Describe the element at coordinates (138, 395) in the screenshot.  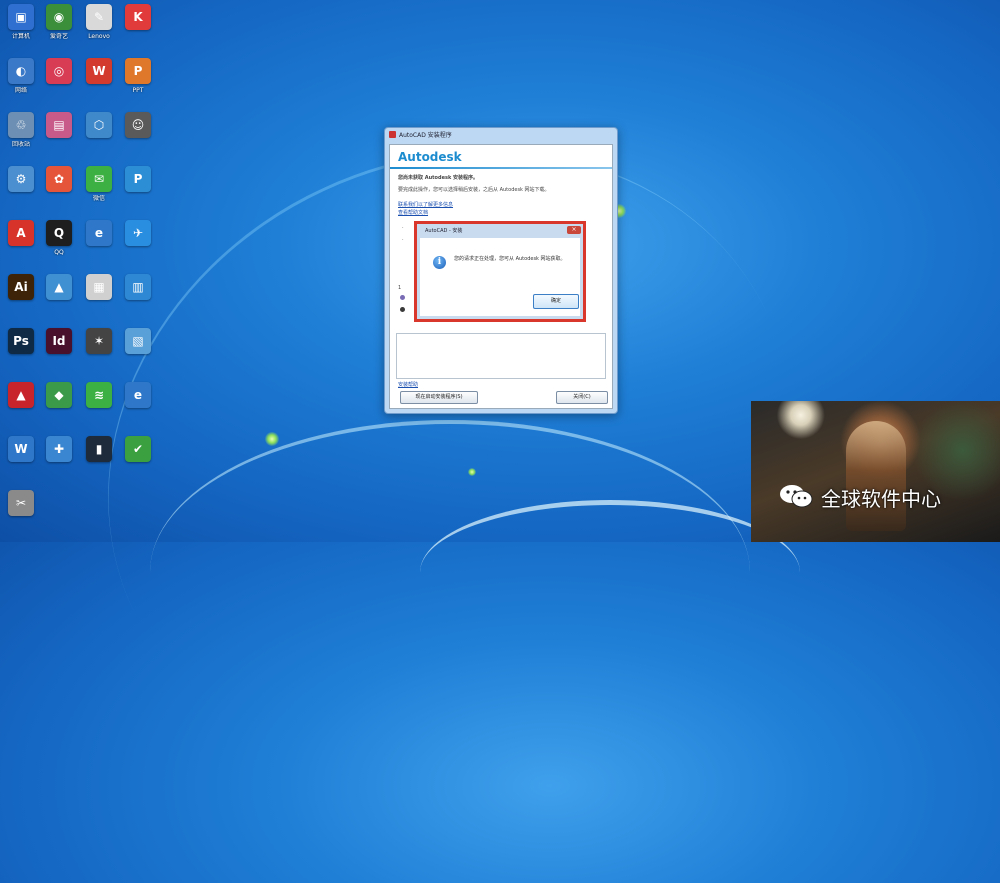
I see `desktop-icon-ie2-glyph-icon: e` at that location.